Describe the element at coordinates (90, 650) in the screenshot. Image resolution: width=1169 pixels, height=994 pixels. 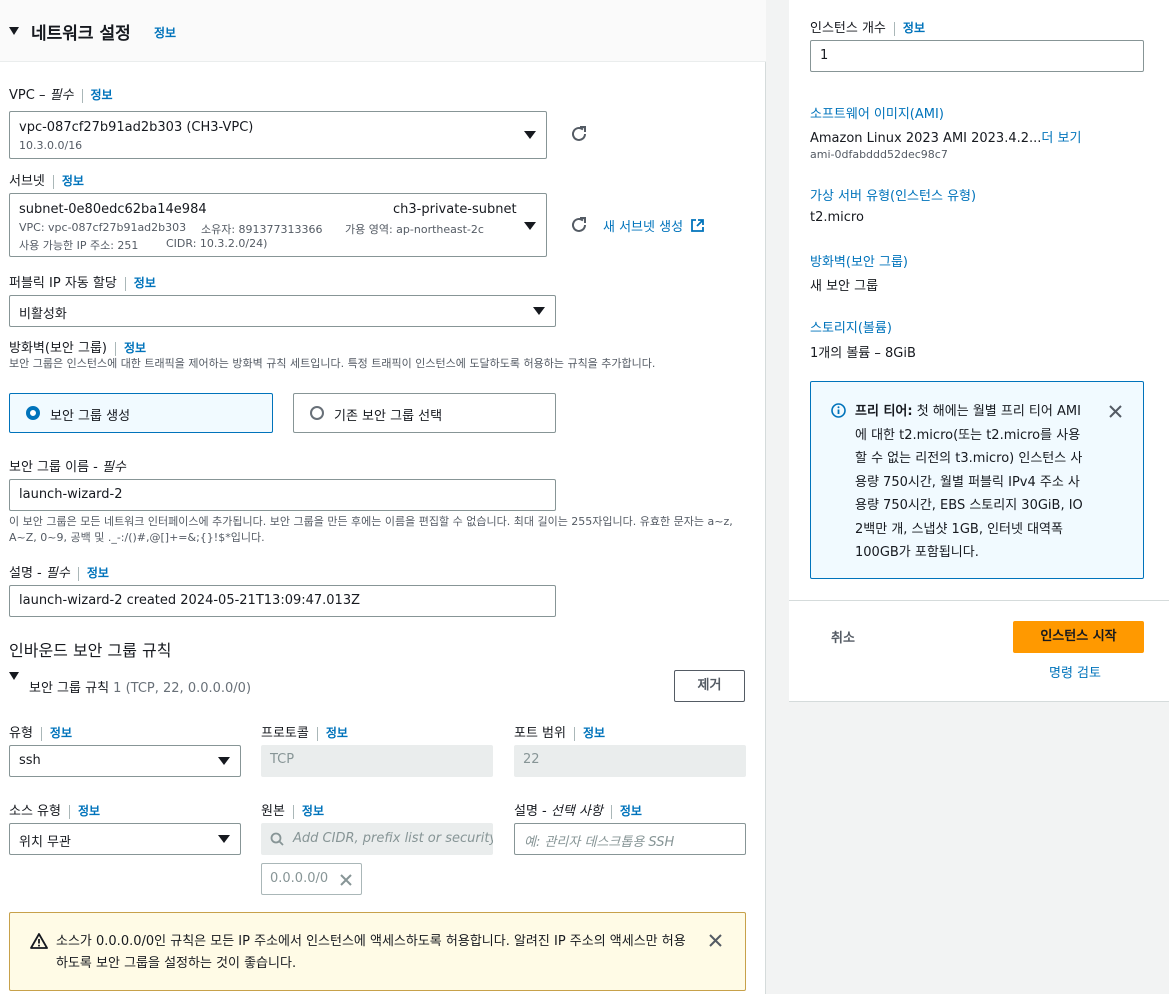
I see `inbound-rules-title: 인바운드 보안 그룹 규칙` at that location.